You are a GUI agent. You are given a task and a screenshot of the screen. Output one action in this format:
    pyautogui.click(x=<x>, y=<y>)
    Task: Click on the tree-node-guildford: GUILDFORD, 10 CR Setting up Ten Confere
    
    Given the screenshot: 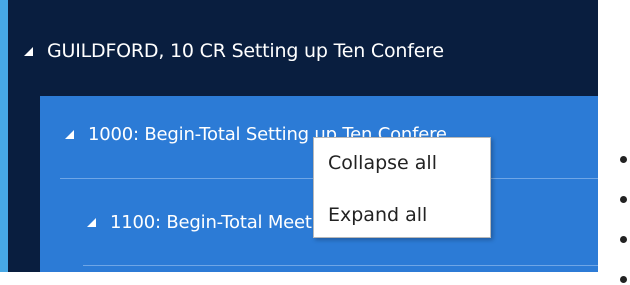 What is the action you would take?
    pyautogui.click(x=311, y=51)
    